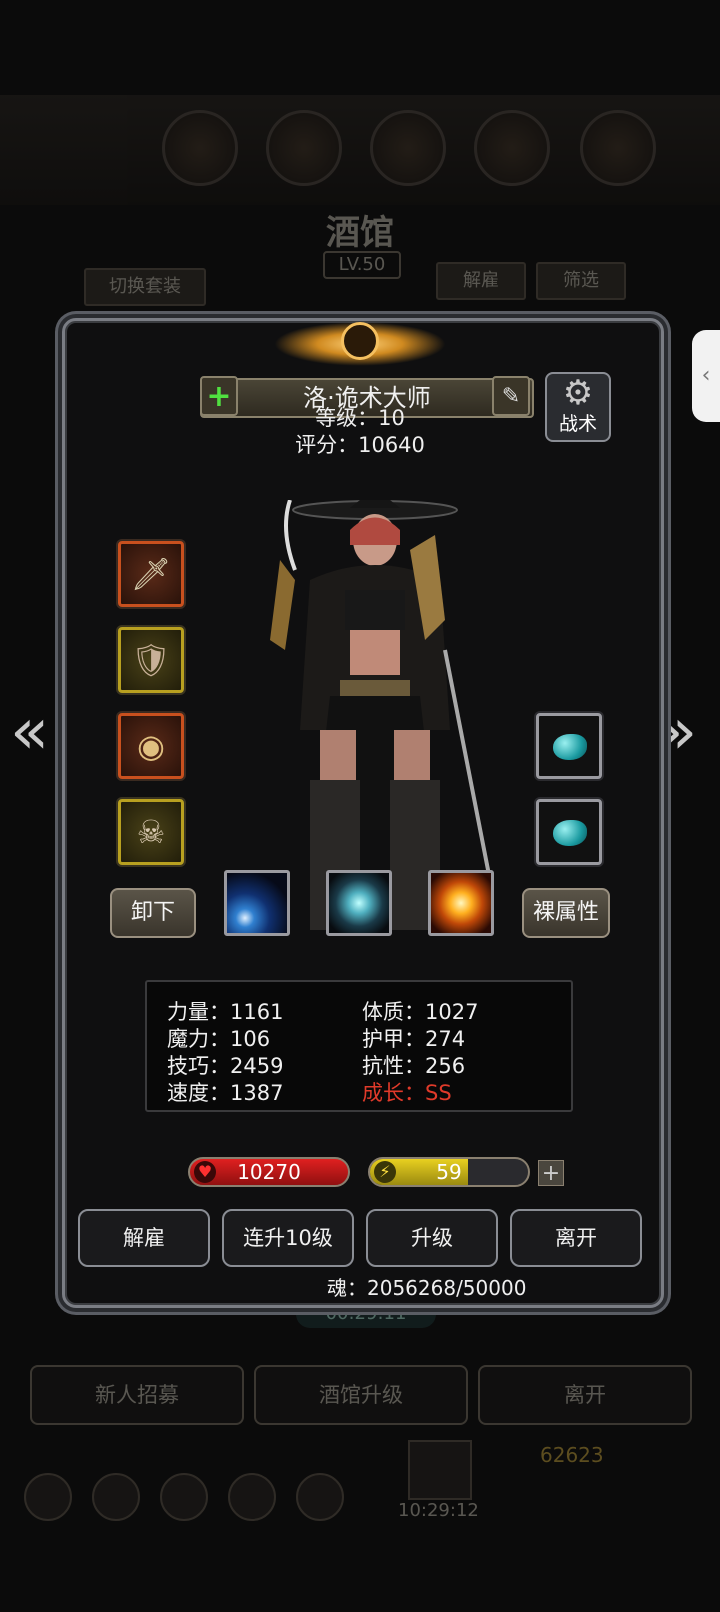  What do you see at coordinates (481, 281) in the screenshot?
I see `bg-dismiss-button: 解雇` at bounding box center [481, 281].